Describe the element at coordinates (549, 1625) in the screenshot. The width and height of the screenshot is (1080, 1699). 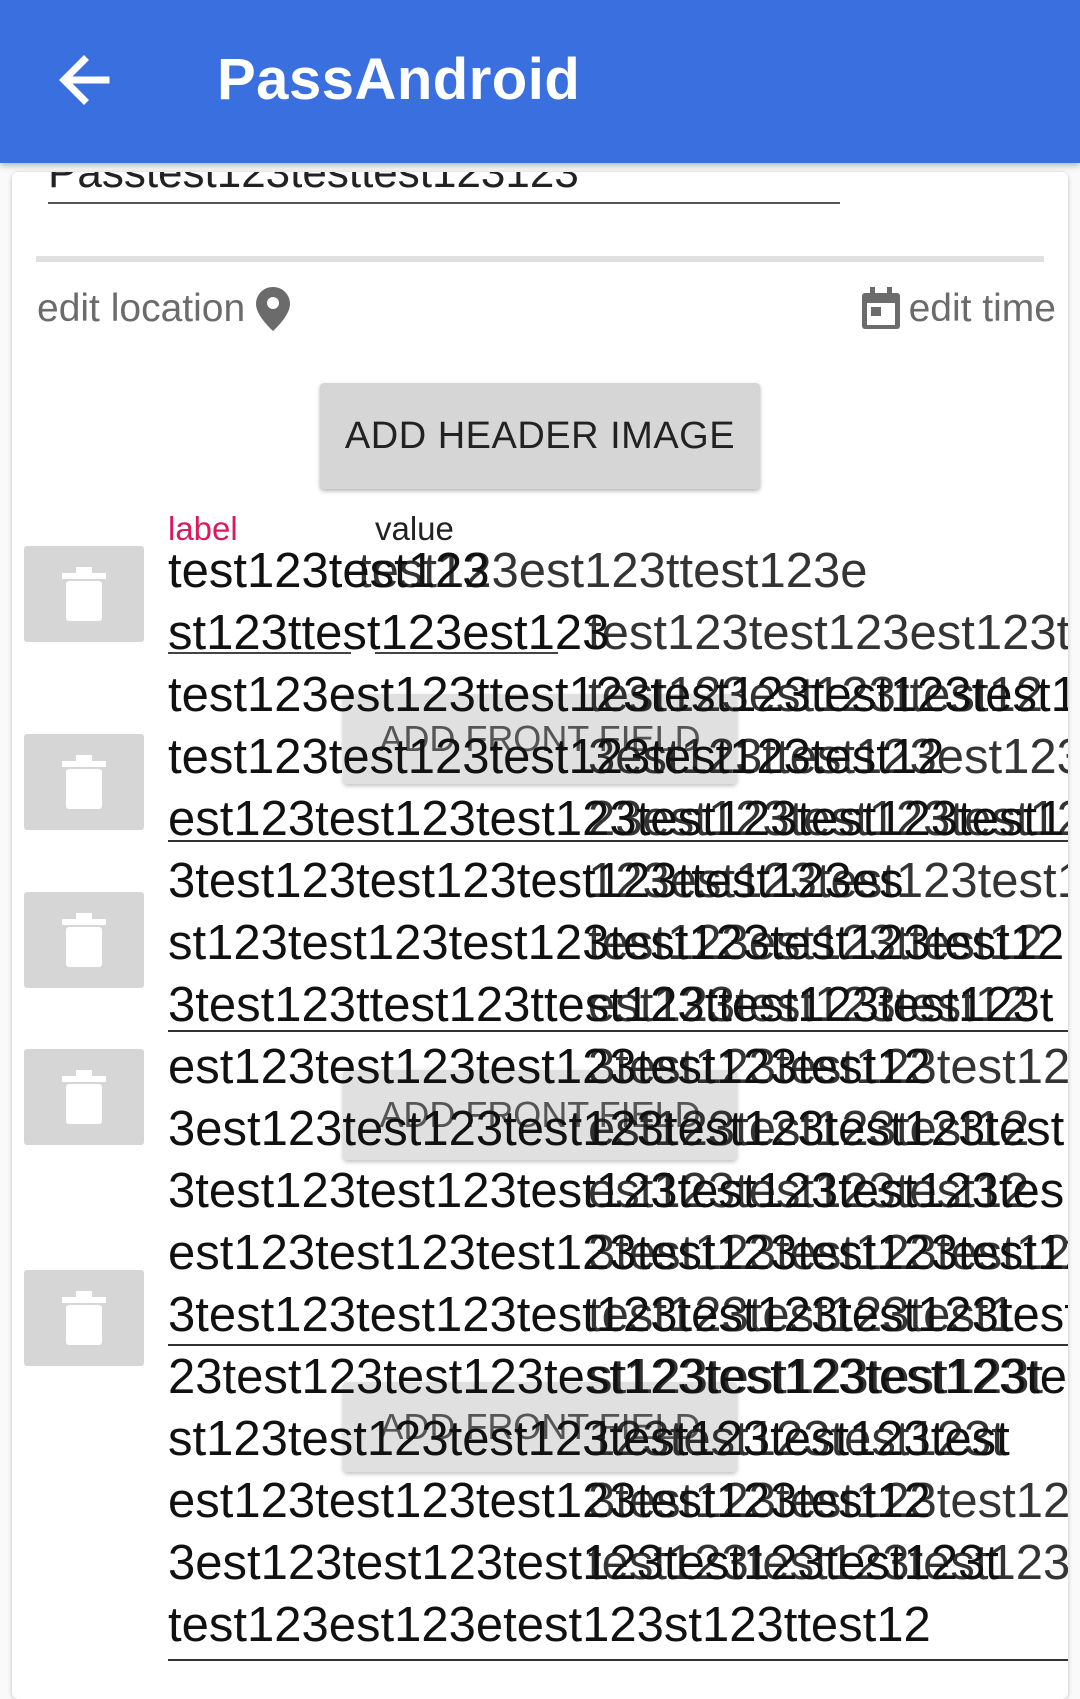
I see `text-layer: test123est123etest123st123ttest12` at that location.